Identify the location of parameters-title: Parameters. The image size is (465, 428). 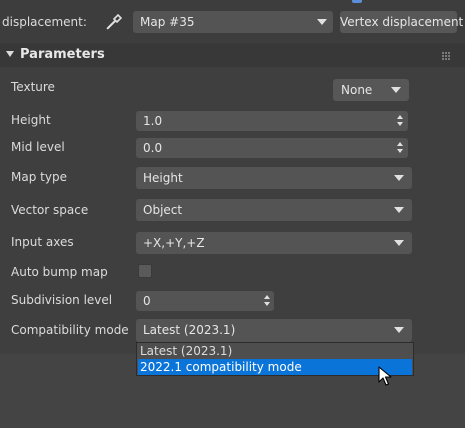
(62, 54).